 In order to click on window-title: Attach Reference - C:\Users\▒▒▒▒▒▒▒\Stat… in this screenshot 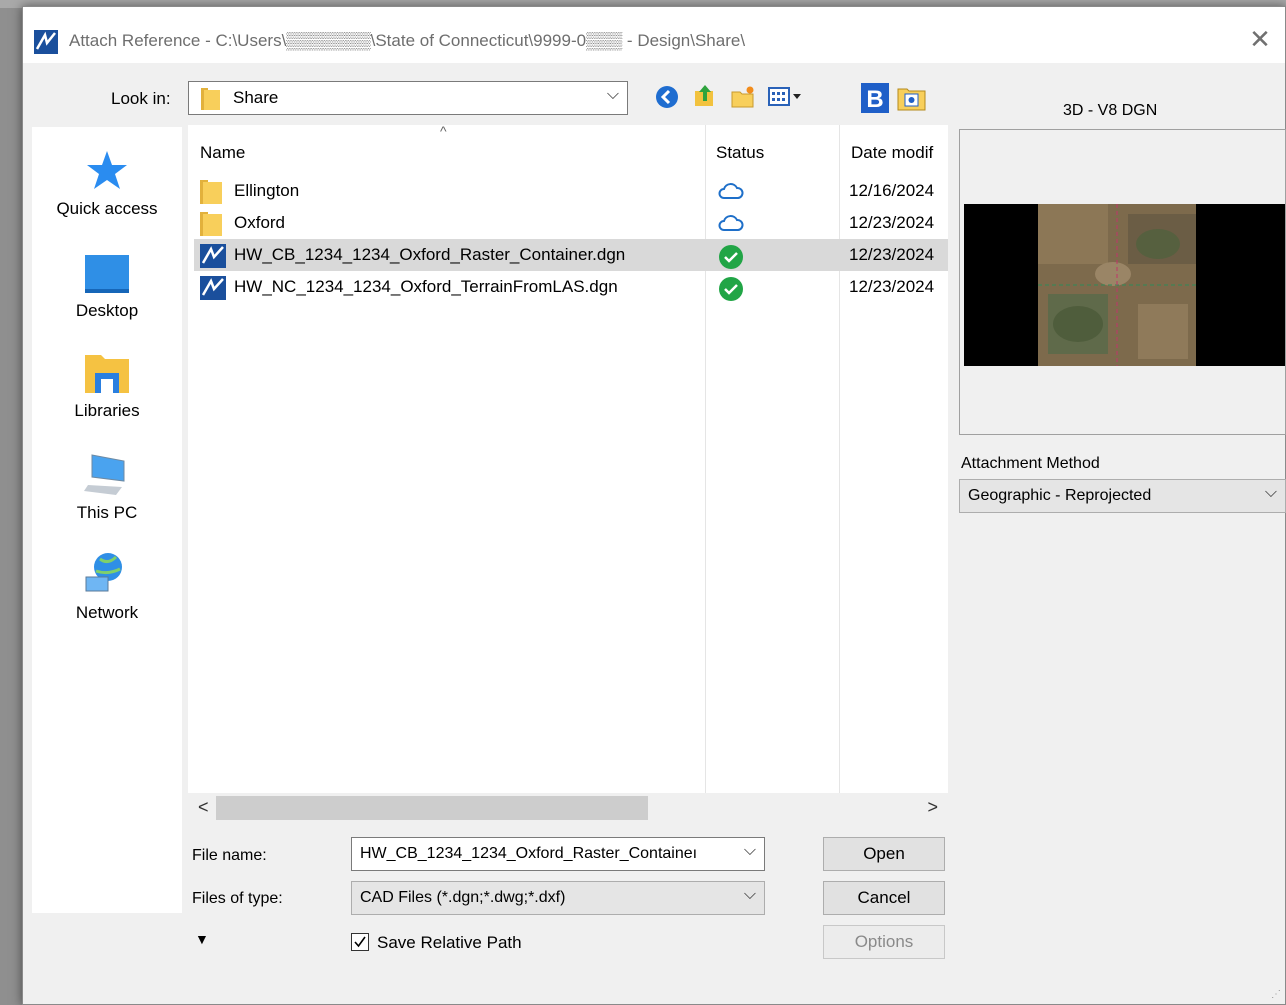, I will do `click(407, 40)`.